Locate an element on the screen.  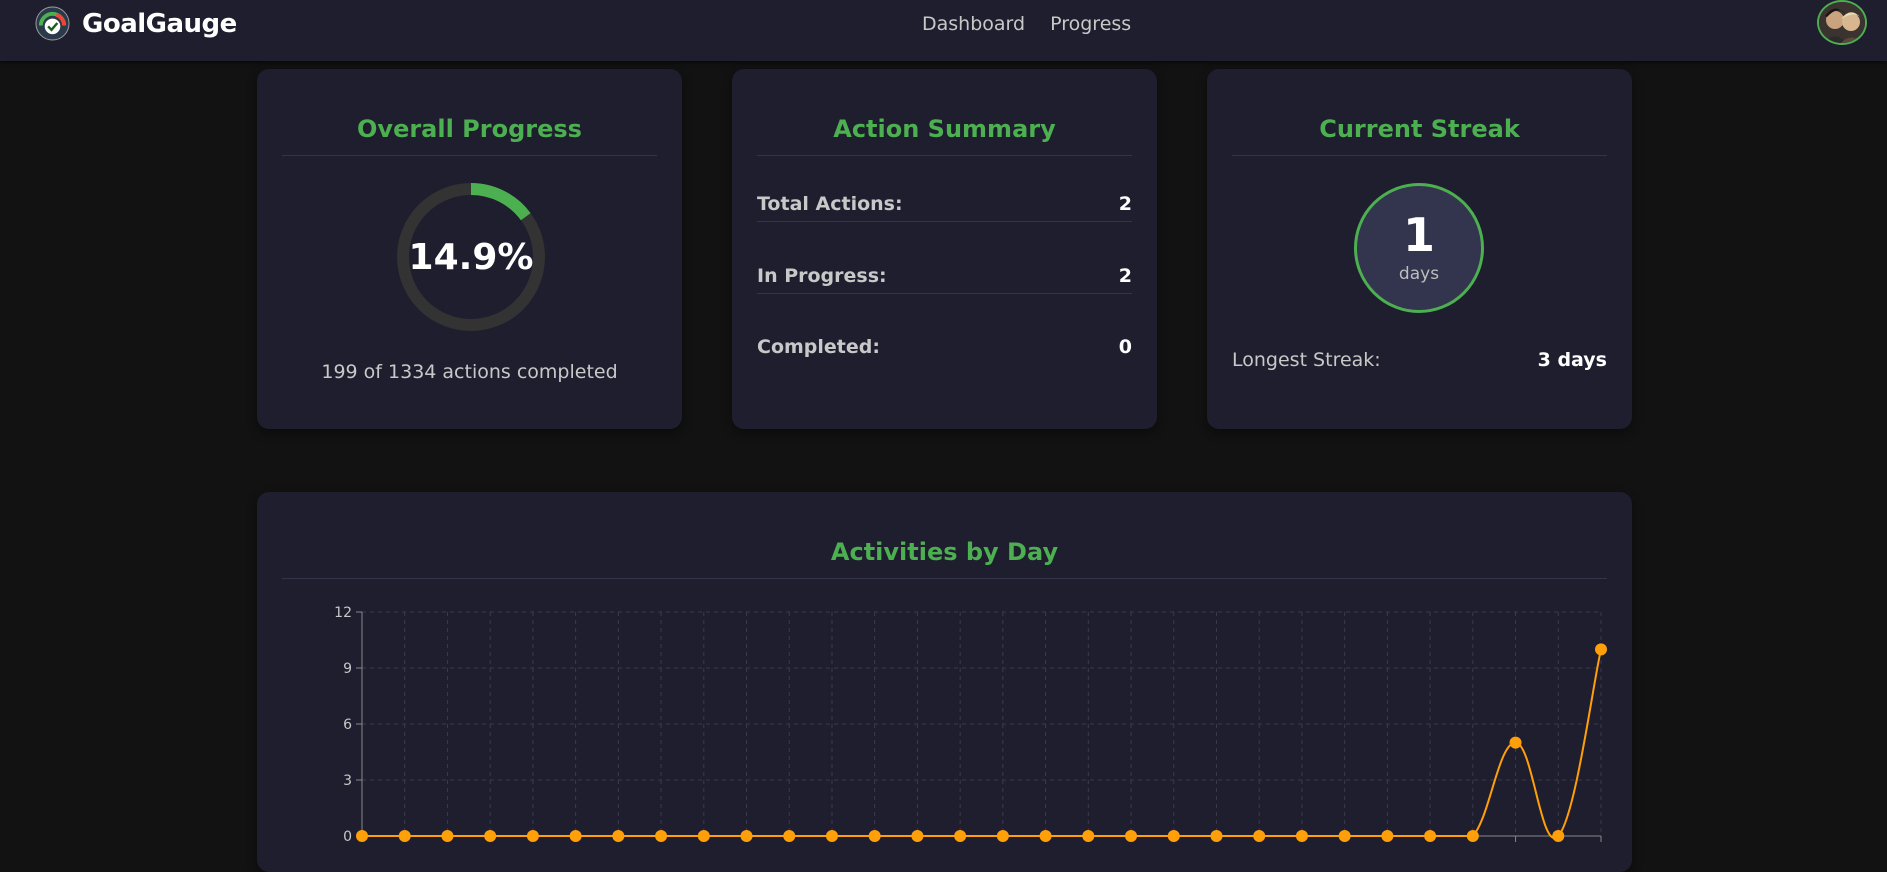
activity-series-line is located at coordinates (981, 744).